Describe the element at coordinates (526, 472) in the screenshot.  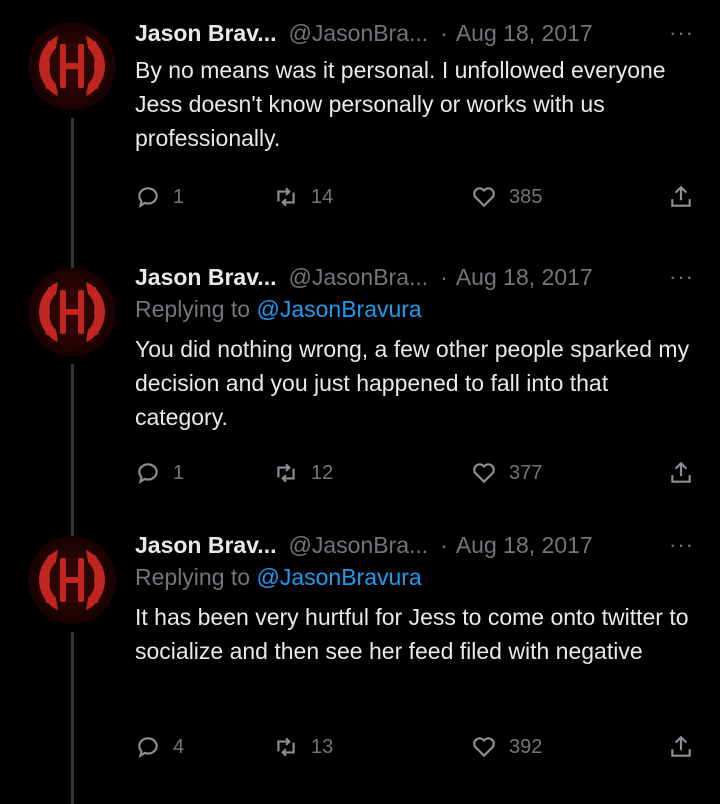
I see `like-count: 377` at that location.